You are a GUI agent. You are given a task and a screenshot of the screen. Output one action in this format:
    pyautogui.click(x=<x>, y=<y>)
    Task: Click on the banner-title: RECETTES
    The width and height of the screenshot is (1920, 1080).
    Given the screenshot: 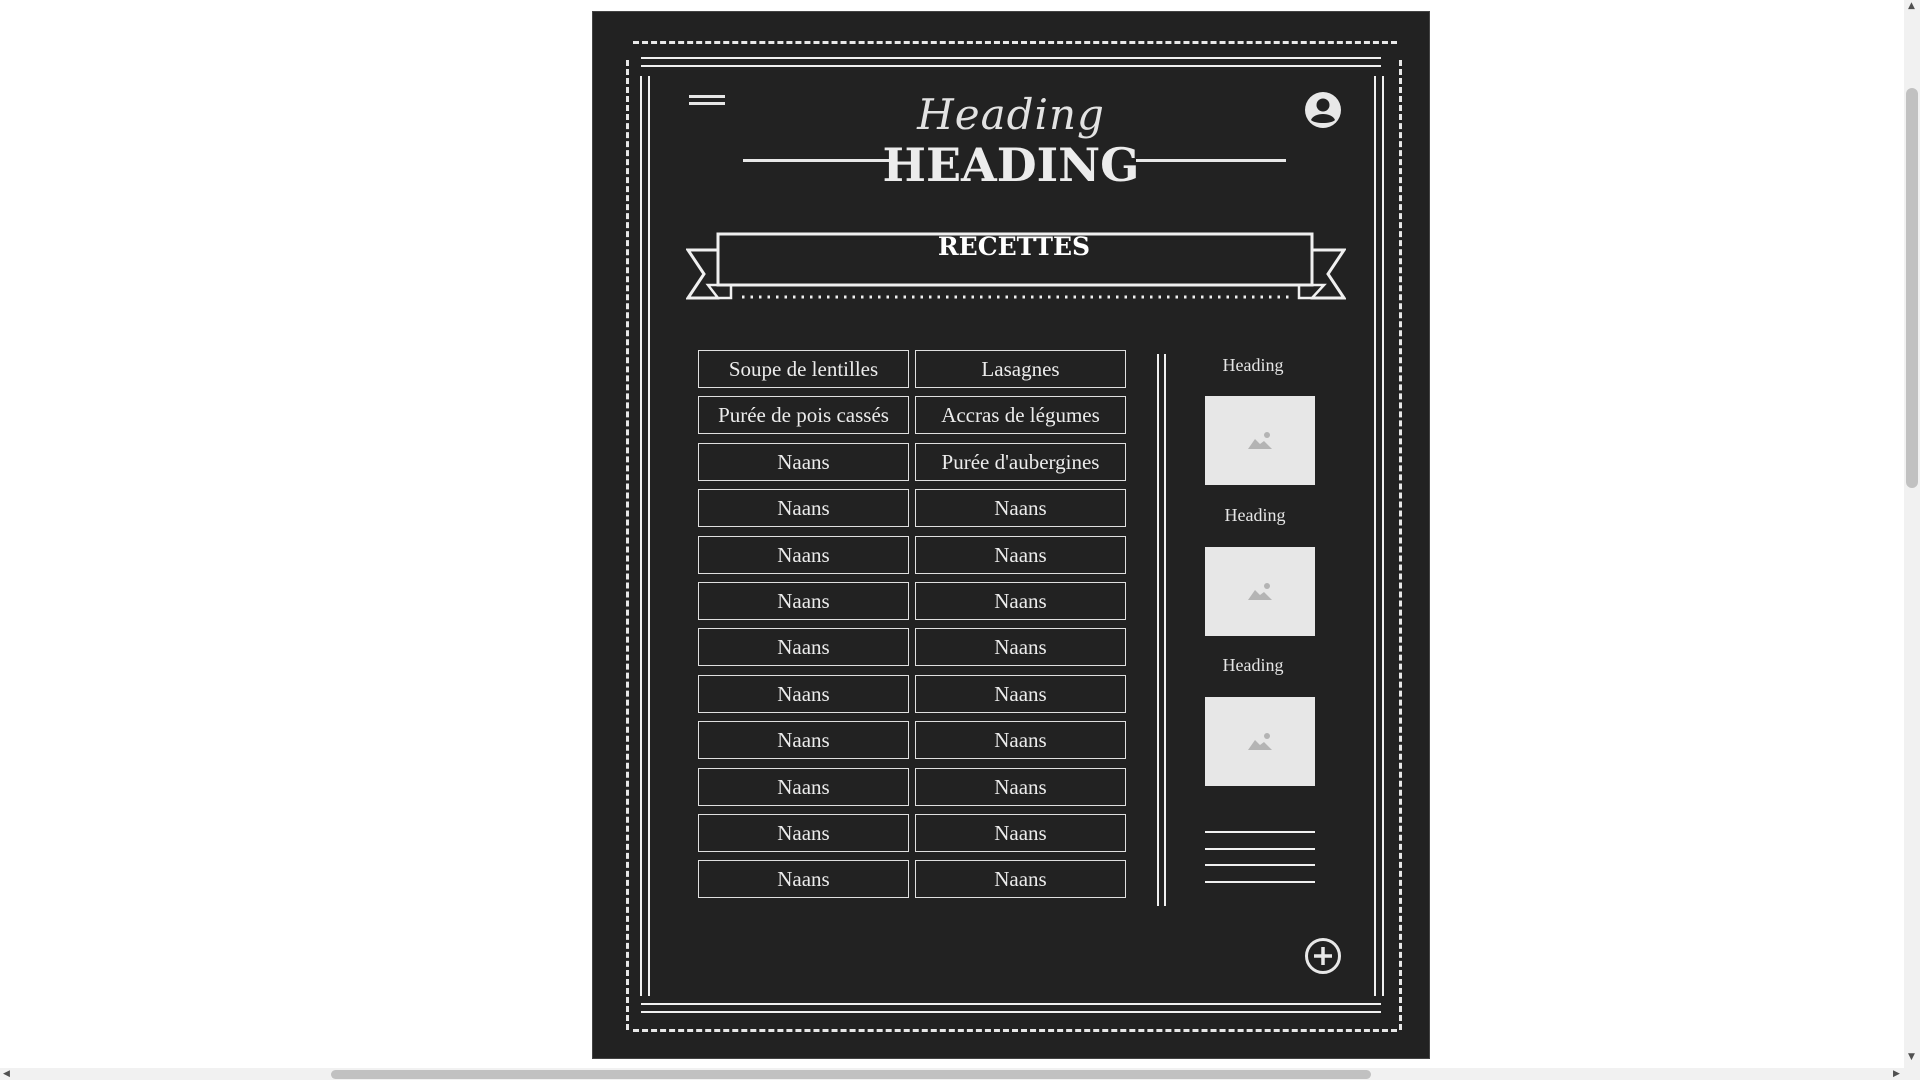 What is the action you would take?
    pyautogui.click(x=1014, y=246)
    